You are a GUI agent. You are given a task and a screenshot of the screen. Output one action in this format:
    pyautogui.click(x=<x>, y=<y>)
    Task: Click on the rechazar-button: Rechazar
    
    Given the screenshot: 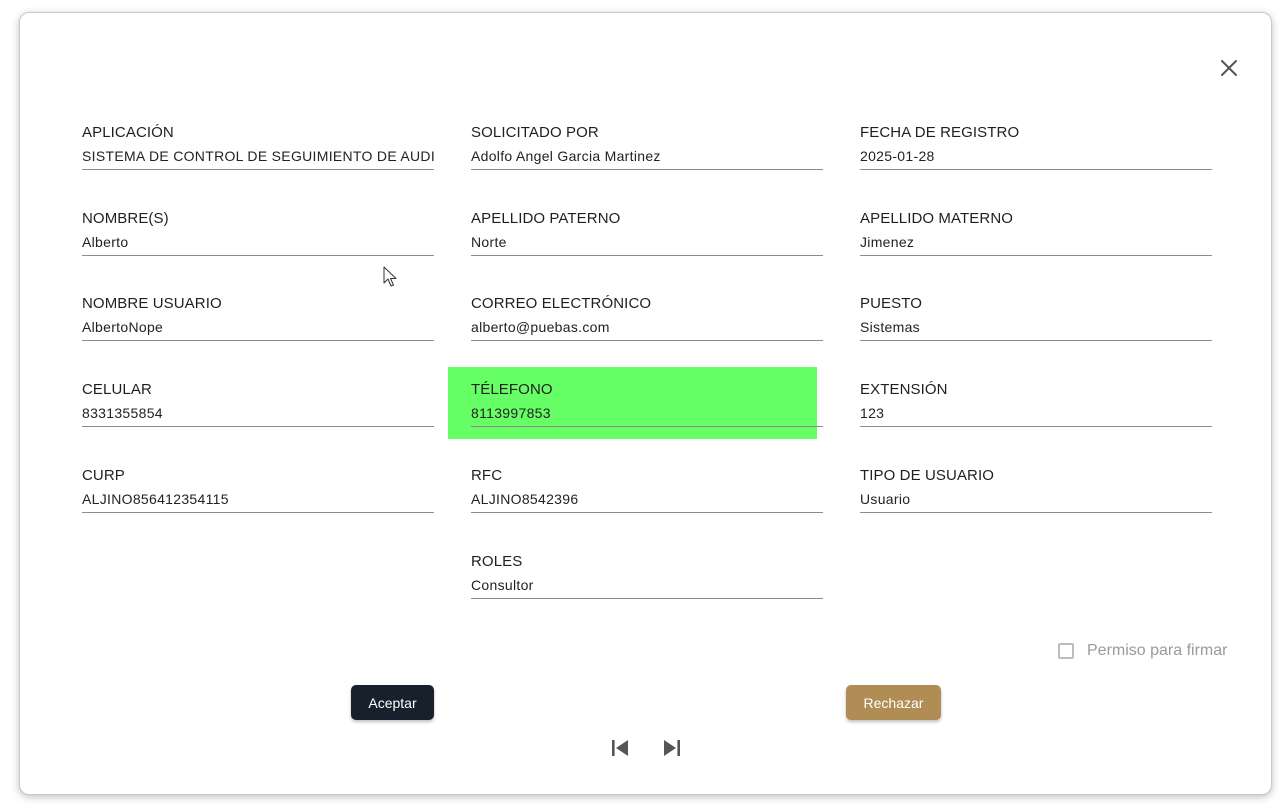 What is the action you would take?
    pyautogui.click(x=893, y=702)
    